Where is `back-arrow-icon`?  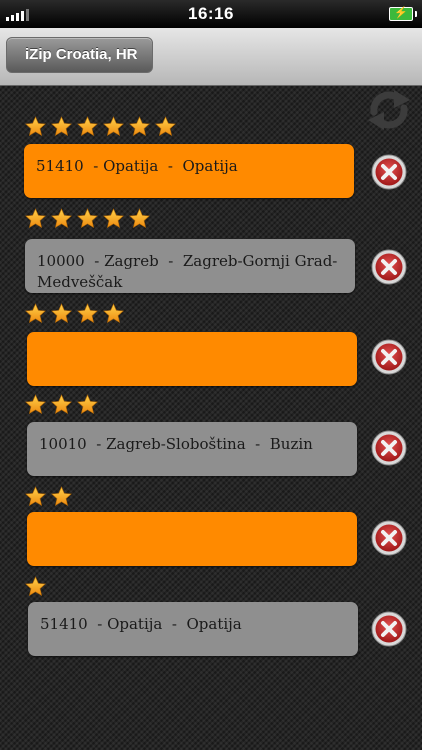
back-arrow-icon is located at coordinates (11, 54).